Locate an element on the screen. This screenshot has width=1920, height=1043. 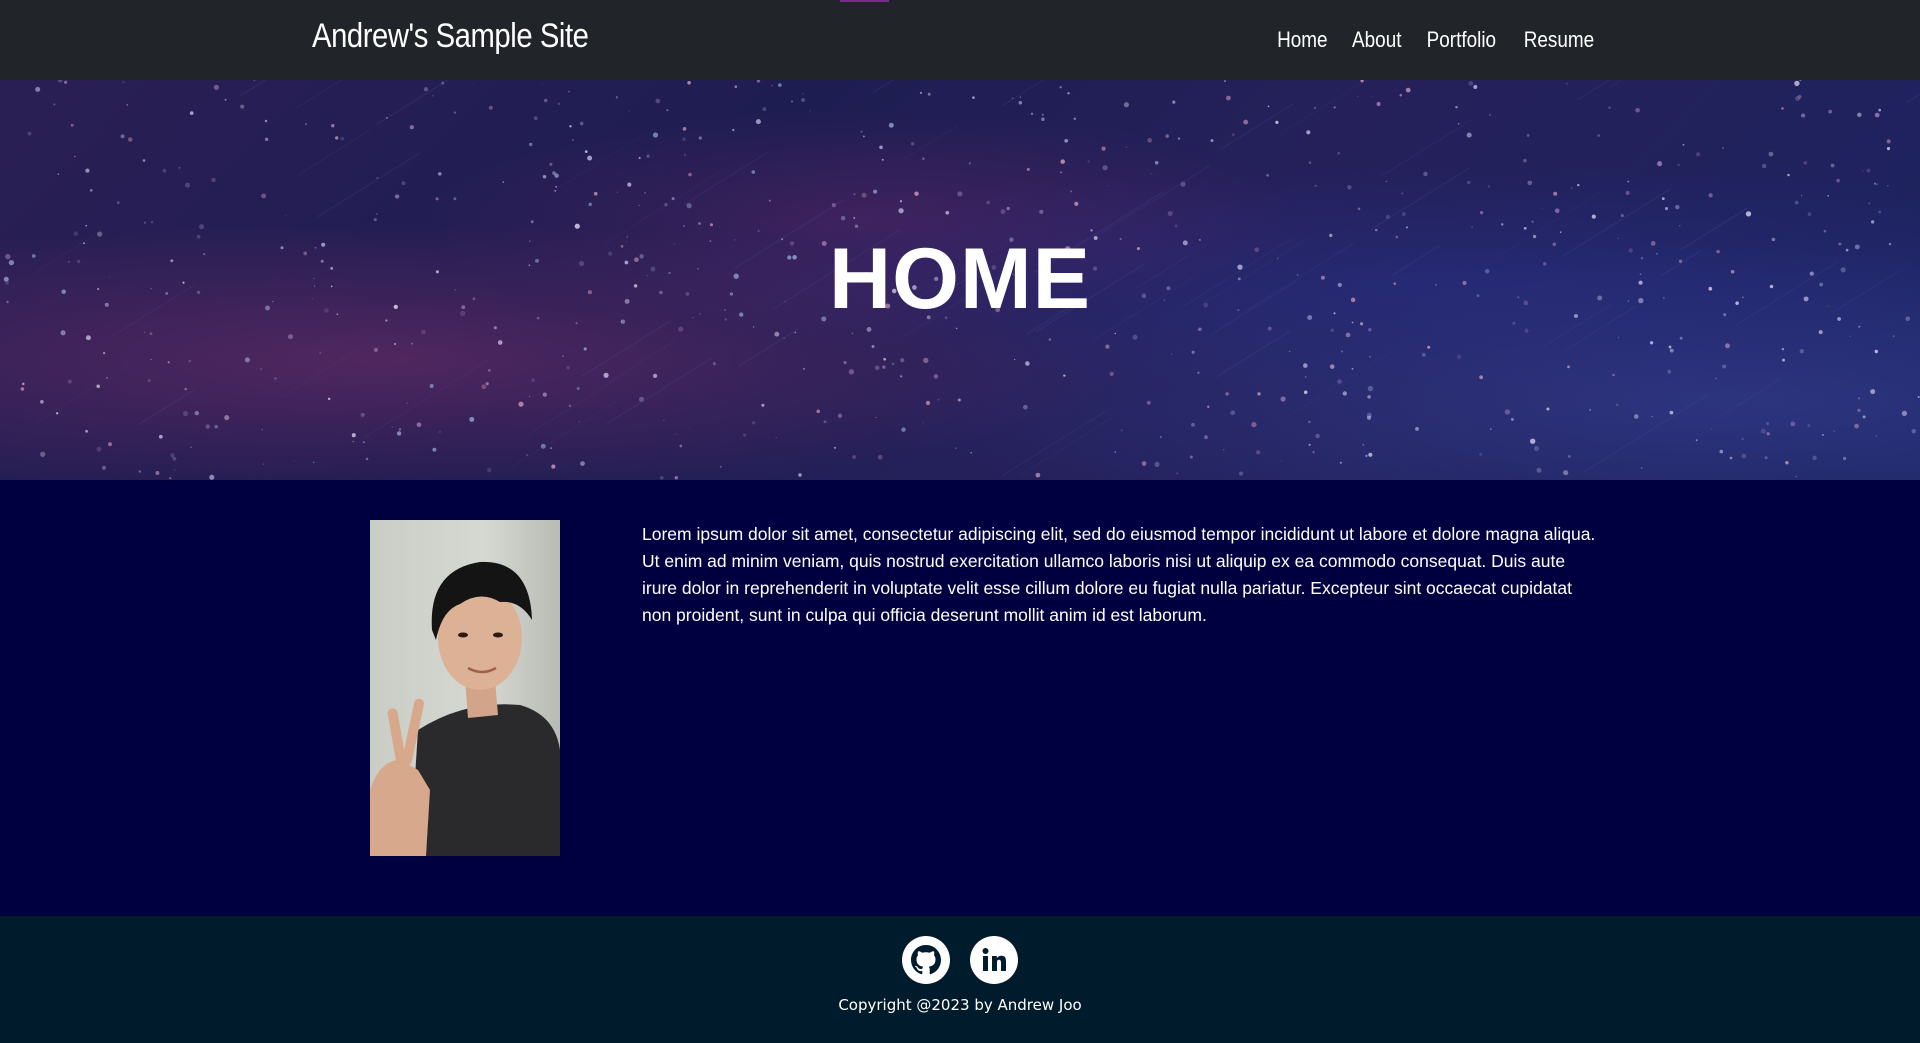
linkedin-icon is located at coordinates (994, 960).